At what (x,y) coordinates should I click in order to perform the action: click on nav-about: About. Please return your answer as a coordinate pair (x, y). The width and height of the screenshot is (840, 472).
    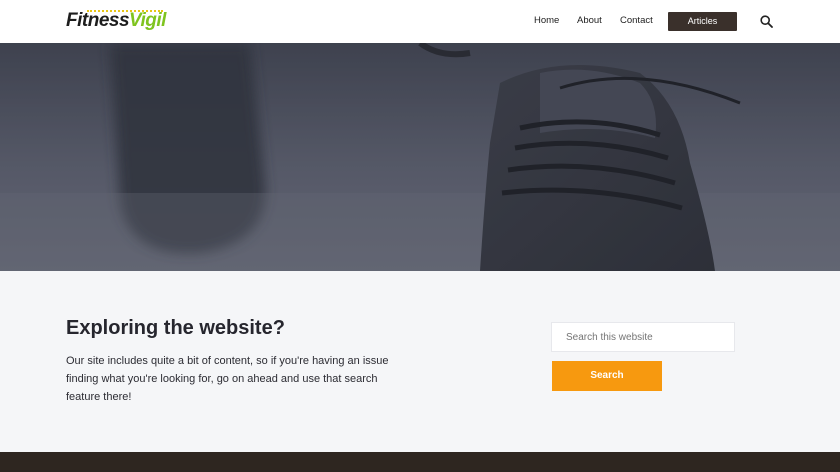
    Looking at the image, I should click on (589, 20).